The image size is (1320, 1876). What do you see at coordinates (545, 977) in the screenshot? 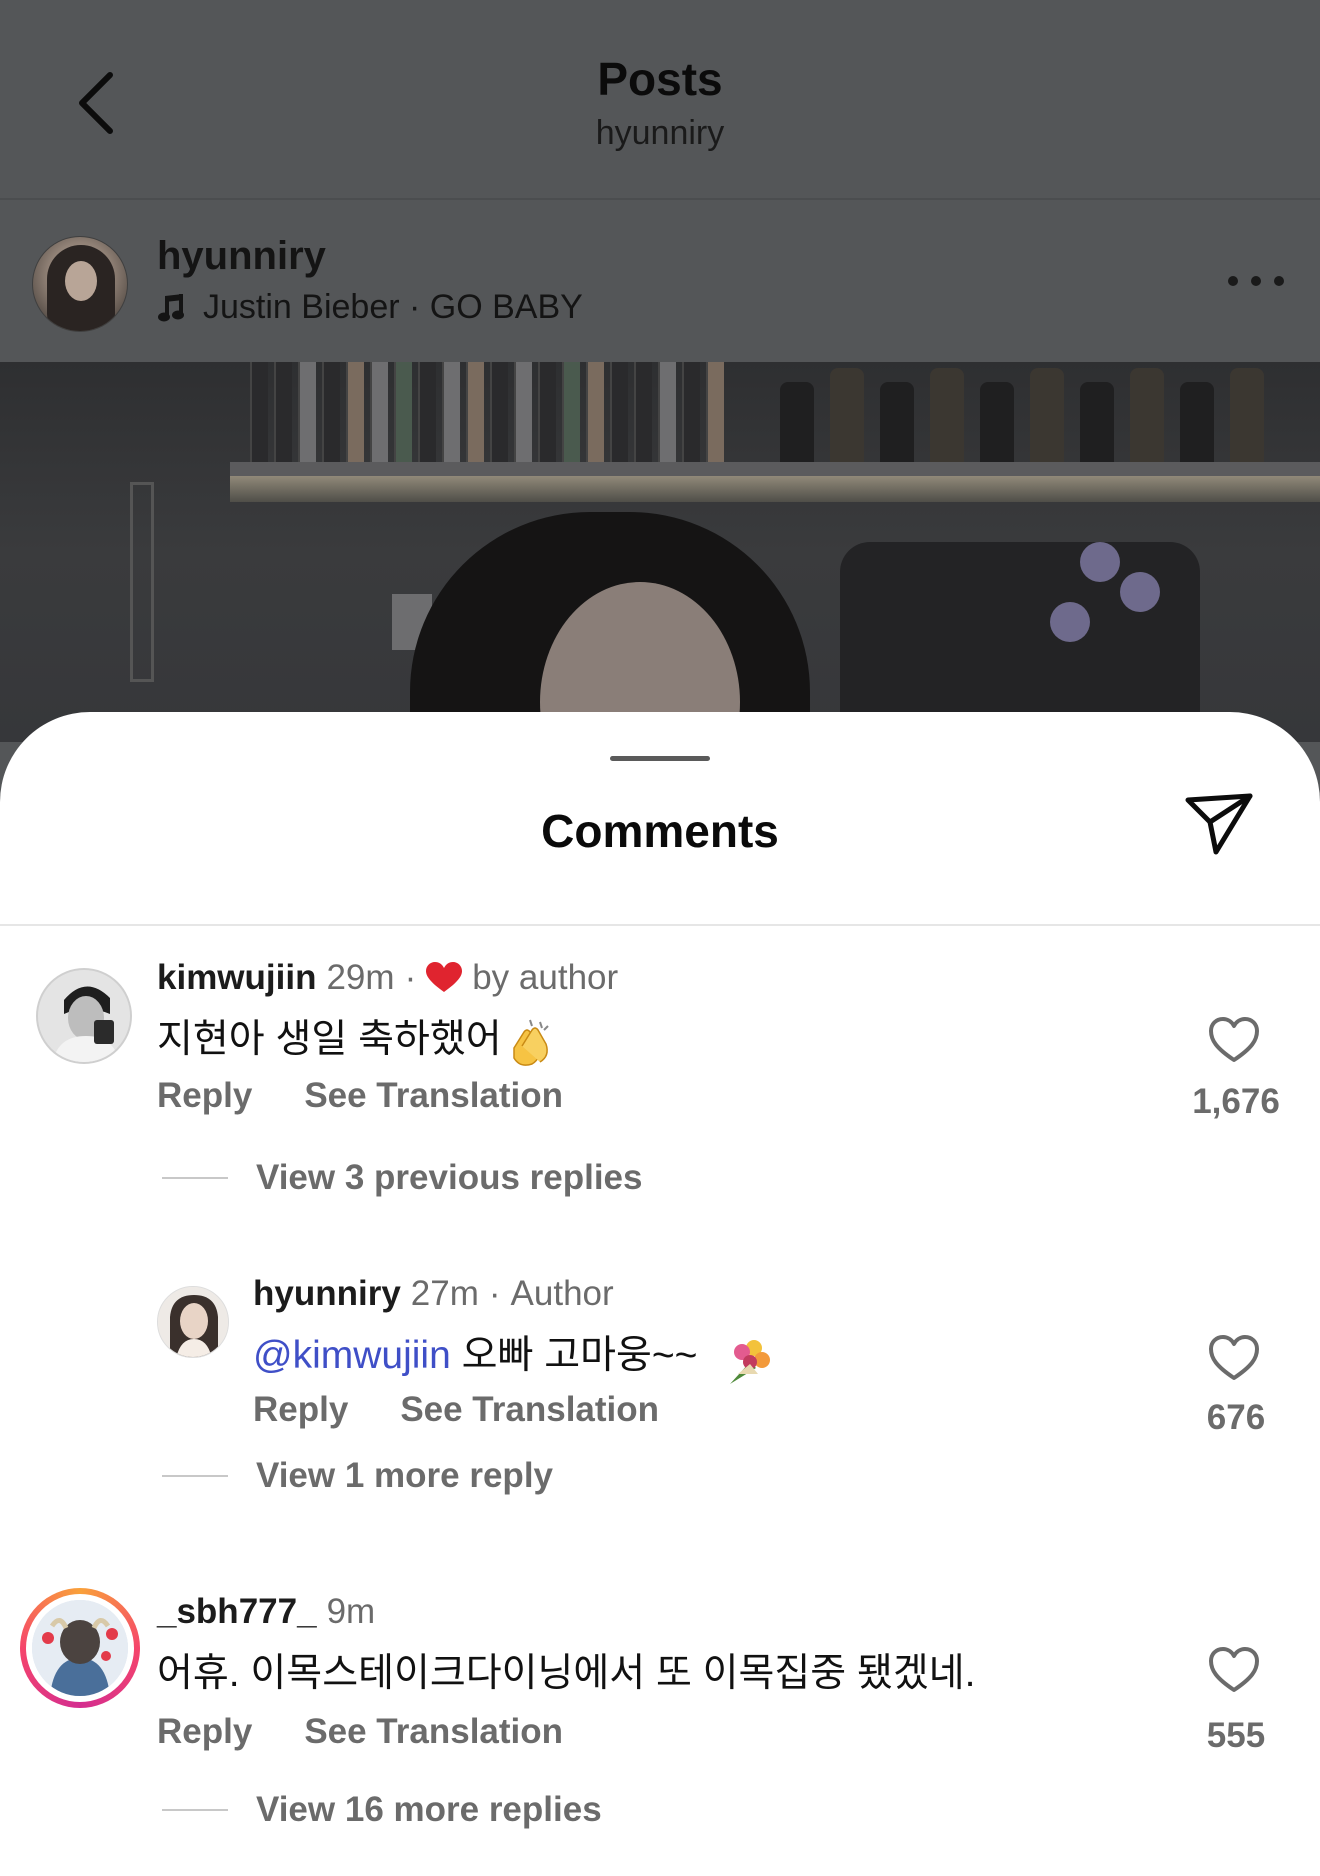
I see `liked-by-author-badge: by author` at bounding box center [545, 977].